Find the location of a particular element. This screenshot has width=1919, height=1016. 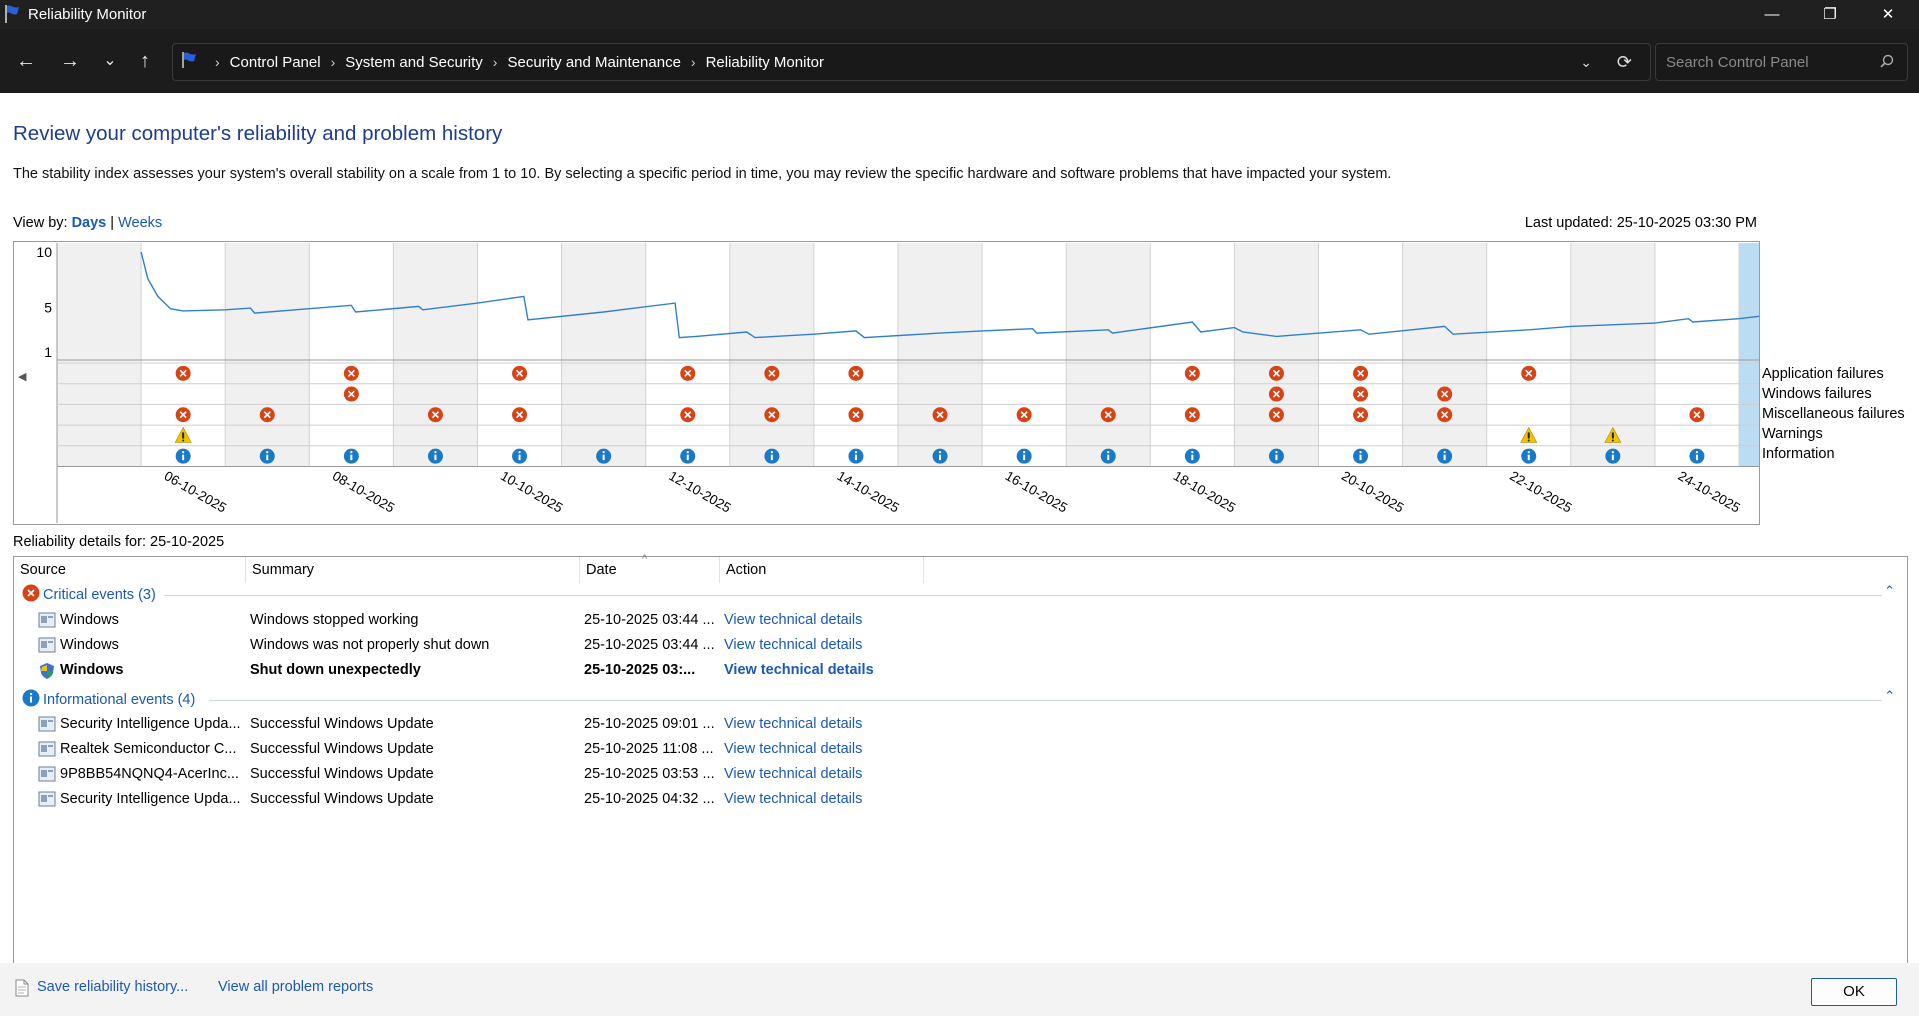

back-button: ← is located at coordinates (26, 61).